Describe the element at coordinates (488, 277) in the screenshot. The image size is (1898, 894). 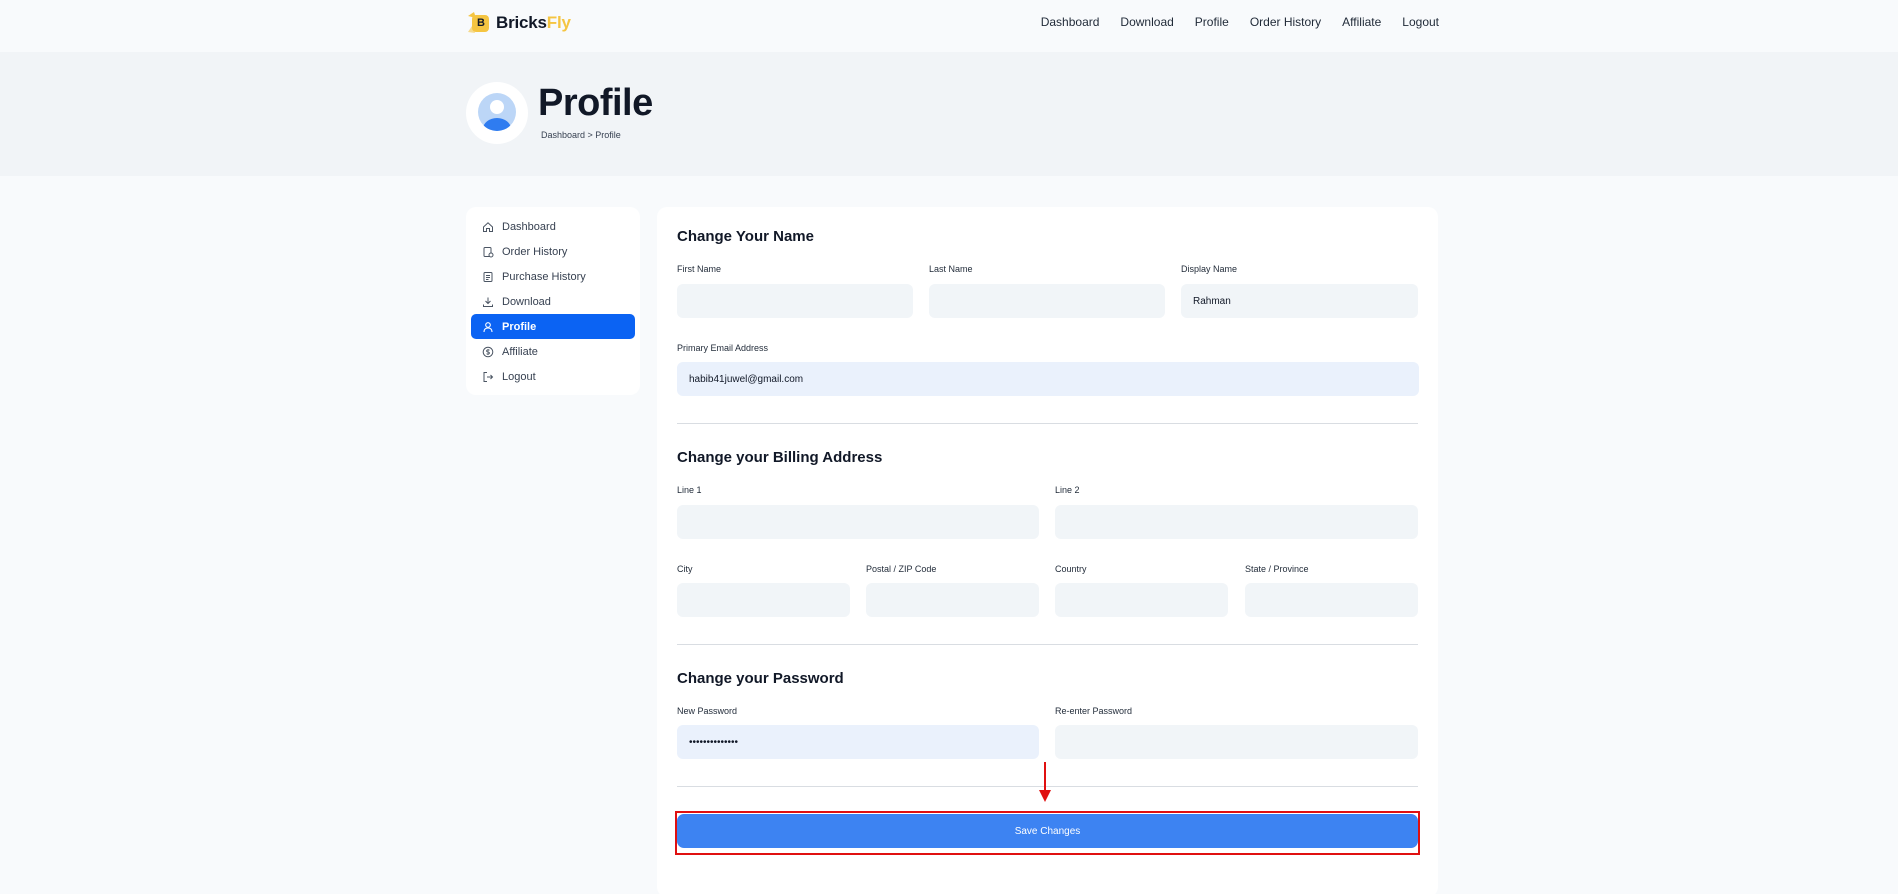
I see `document-icon` at that location.